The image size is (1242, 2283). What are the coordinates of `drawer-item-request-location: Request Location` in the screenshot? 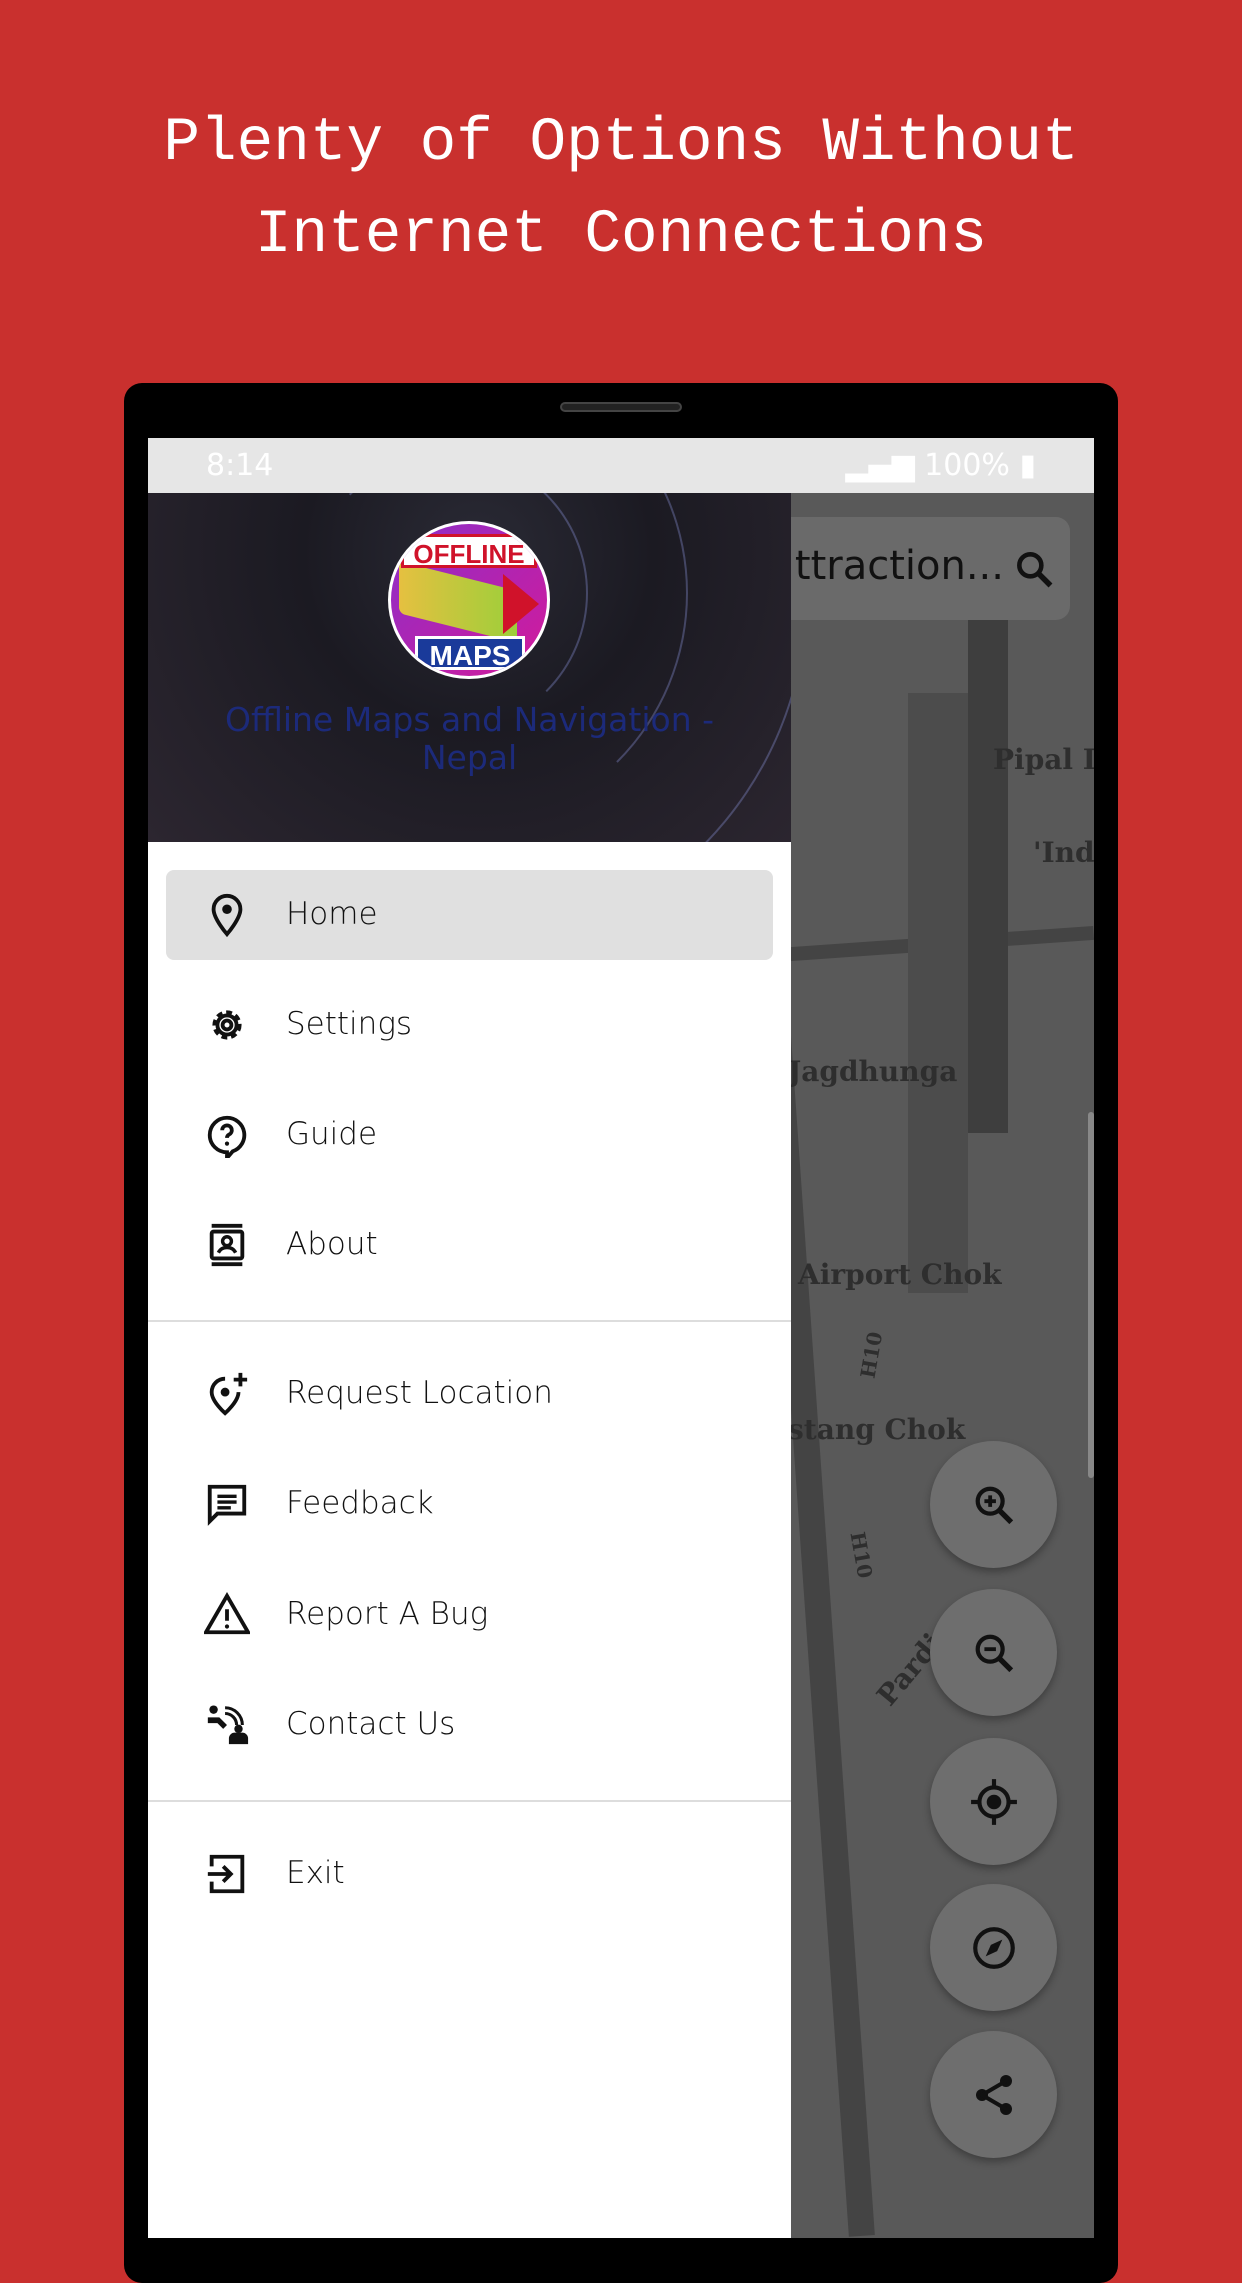 It's located at (469, 1394).